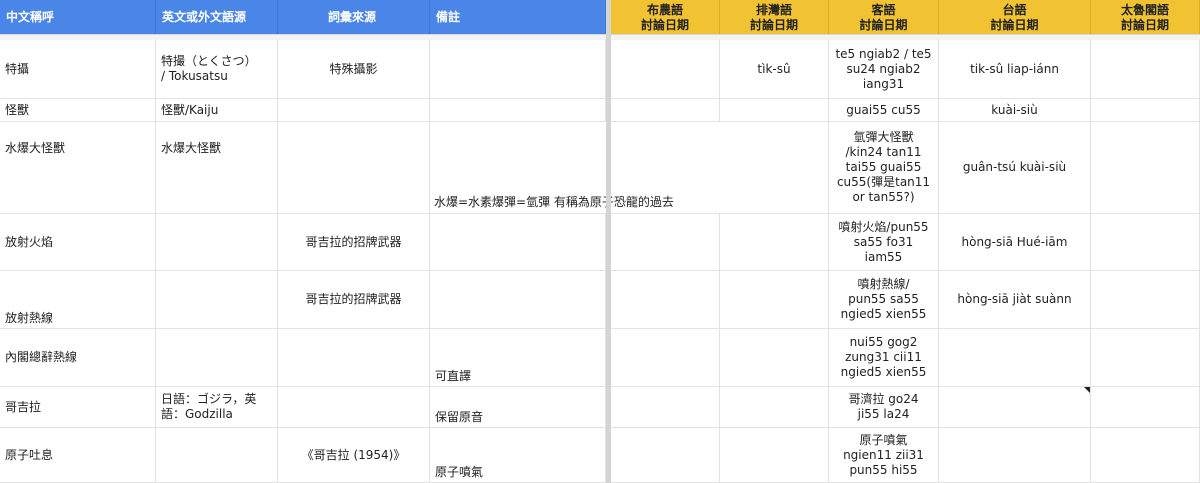 The width and height of the screenshot is (1200, 483). What do you see at coordinates (1015, 69) in the screenshot?
I see `cell-taigi: tik-sû liap-iánn` at bounding box center [1015, 69].